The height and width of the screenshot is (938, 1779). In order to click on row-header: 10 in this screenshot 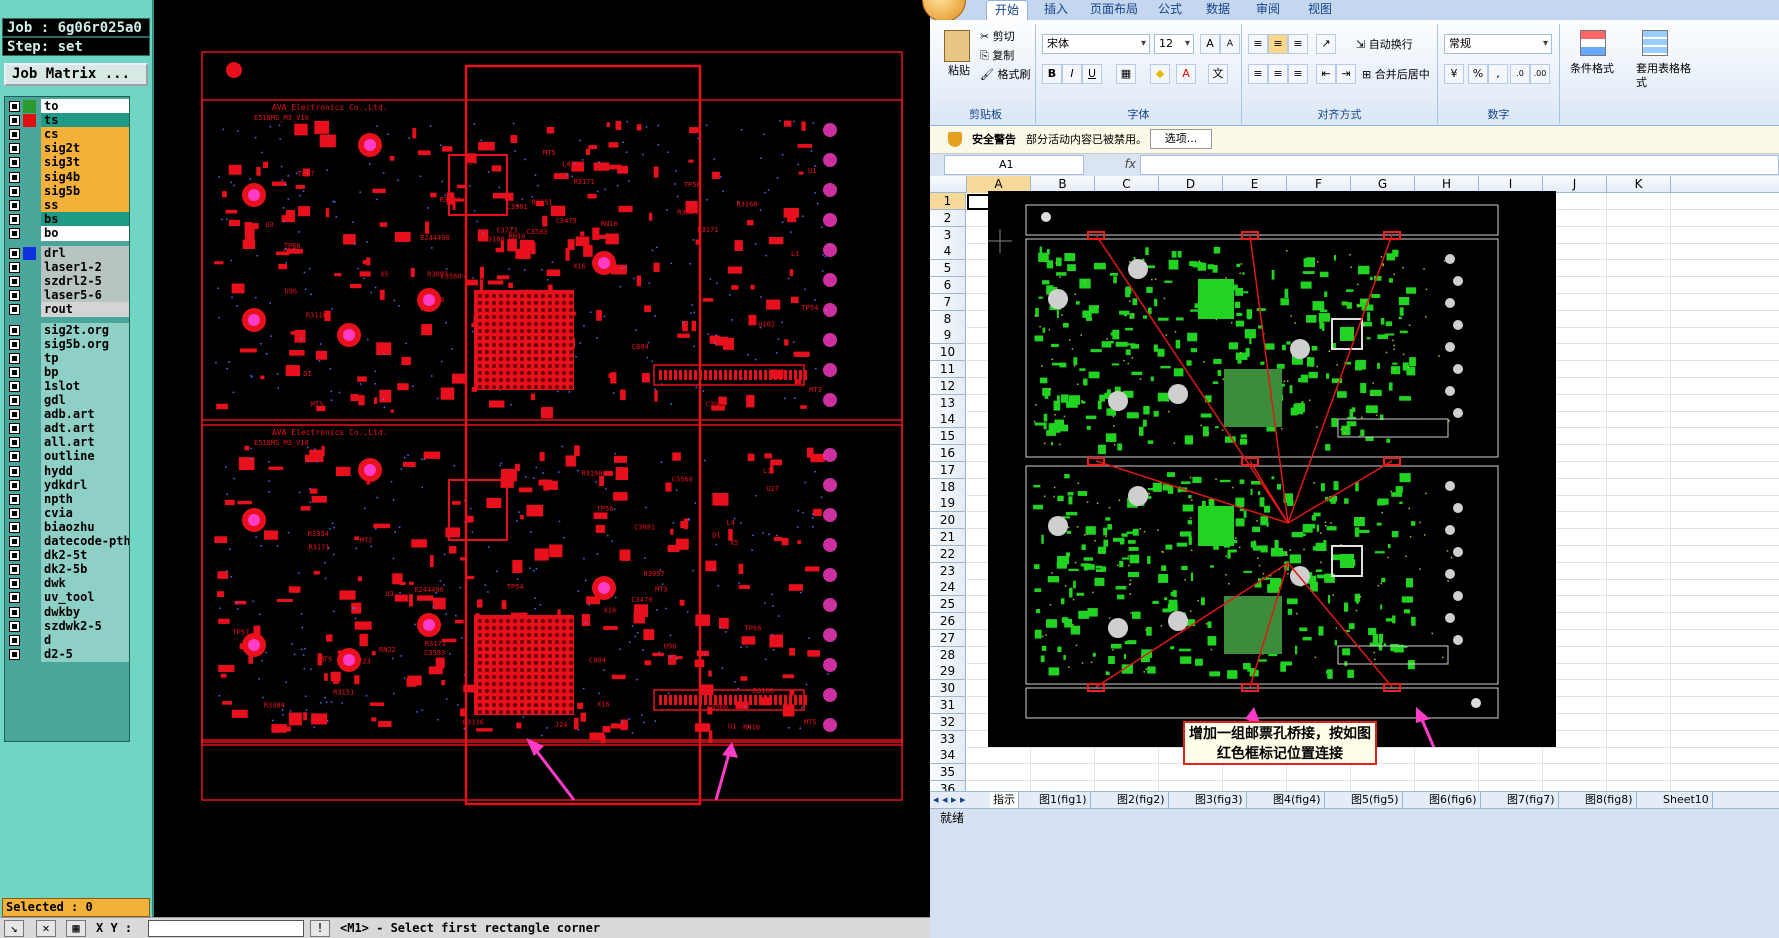, I will do `click(948, 353)`.